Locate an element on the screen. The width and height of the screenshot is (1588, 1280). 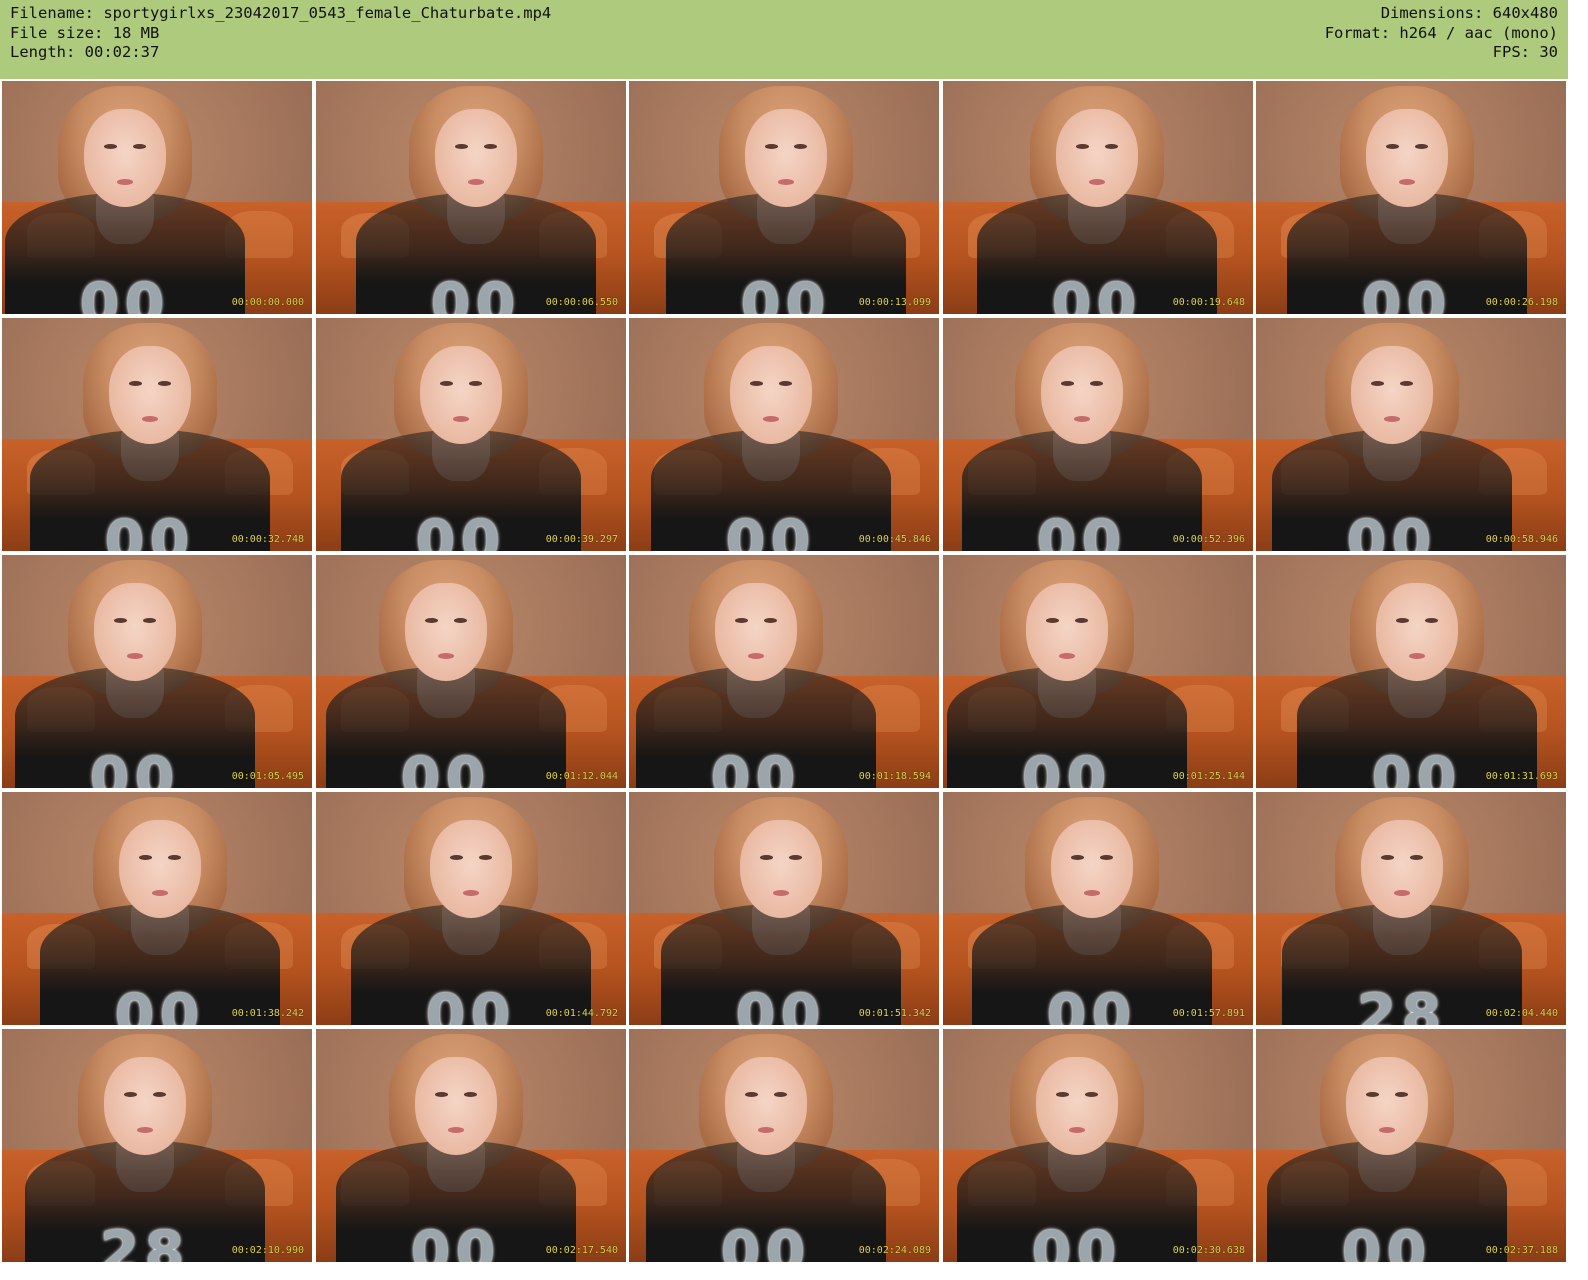
frame-timestamp: 00:01:25.144 is located at coordinates (1208, 776).